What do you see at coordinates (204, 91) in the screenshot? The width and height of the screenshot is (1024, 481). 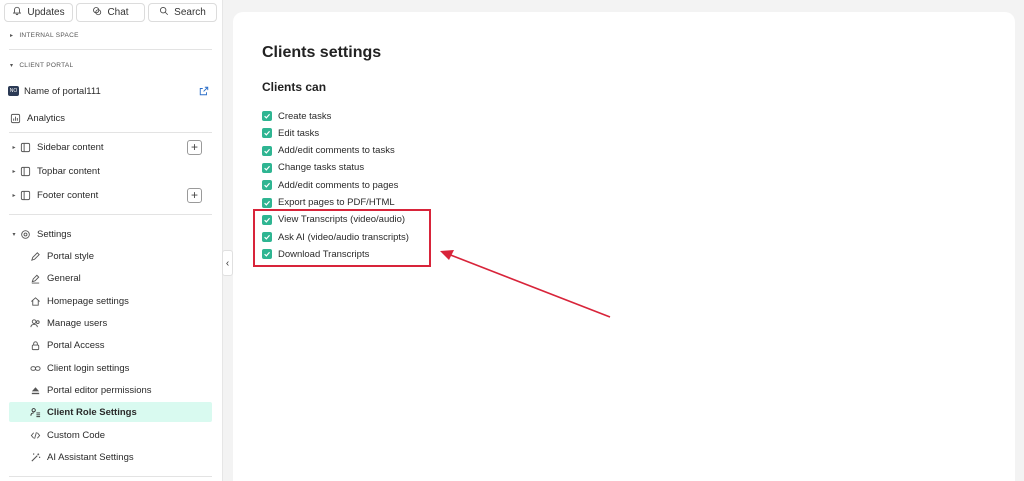 I see `external-link-icon` at bounding box center [204, 91].